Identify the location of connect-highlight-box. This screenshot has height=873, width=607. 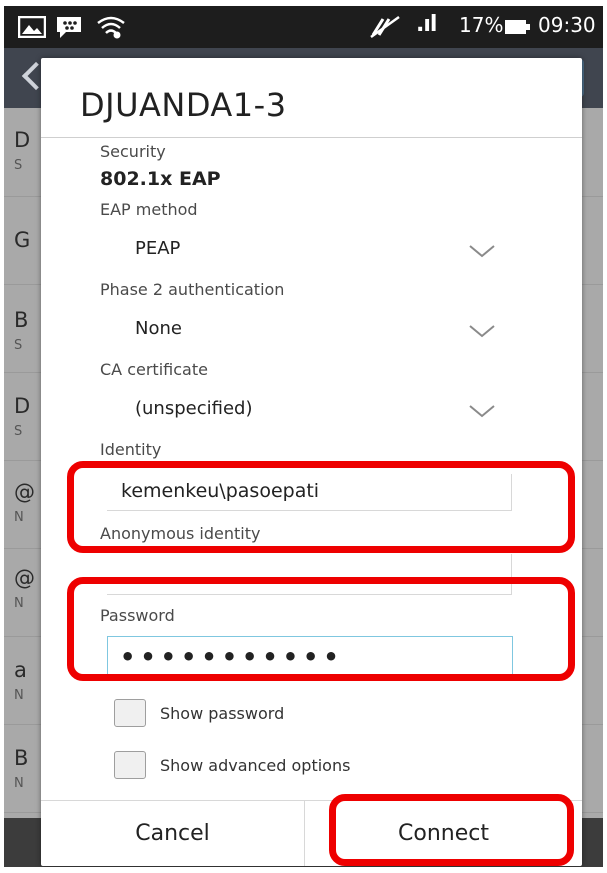
(451, 830).